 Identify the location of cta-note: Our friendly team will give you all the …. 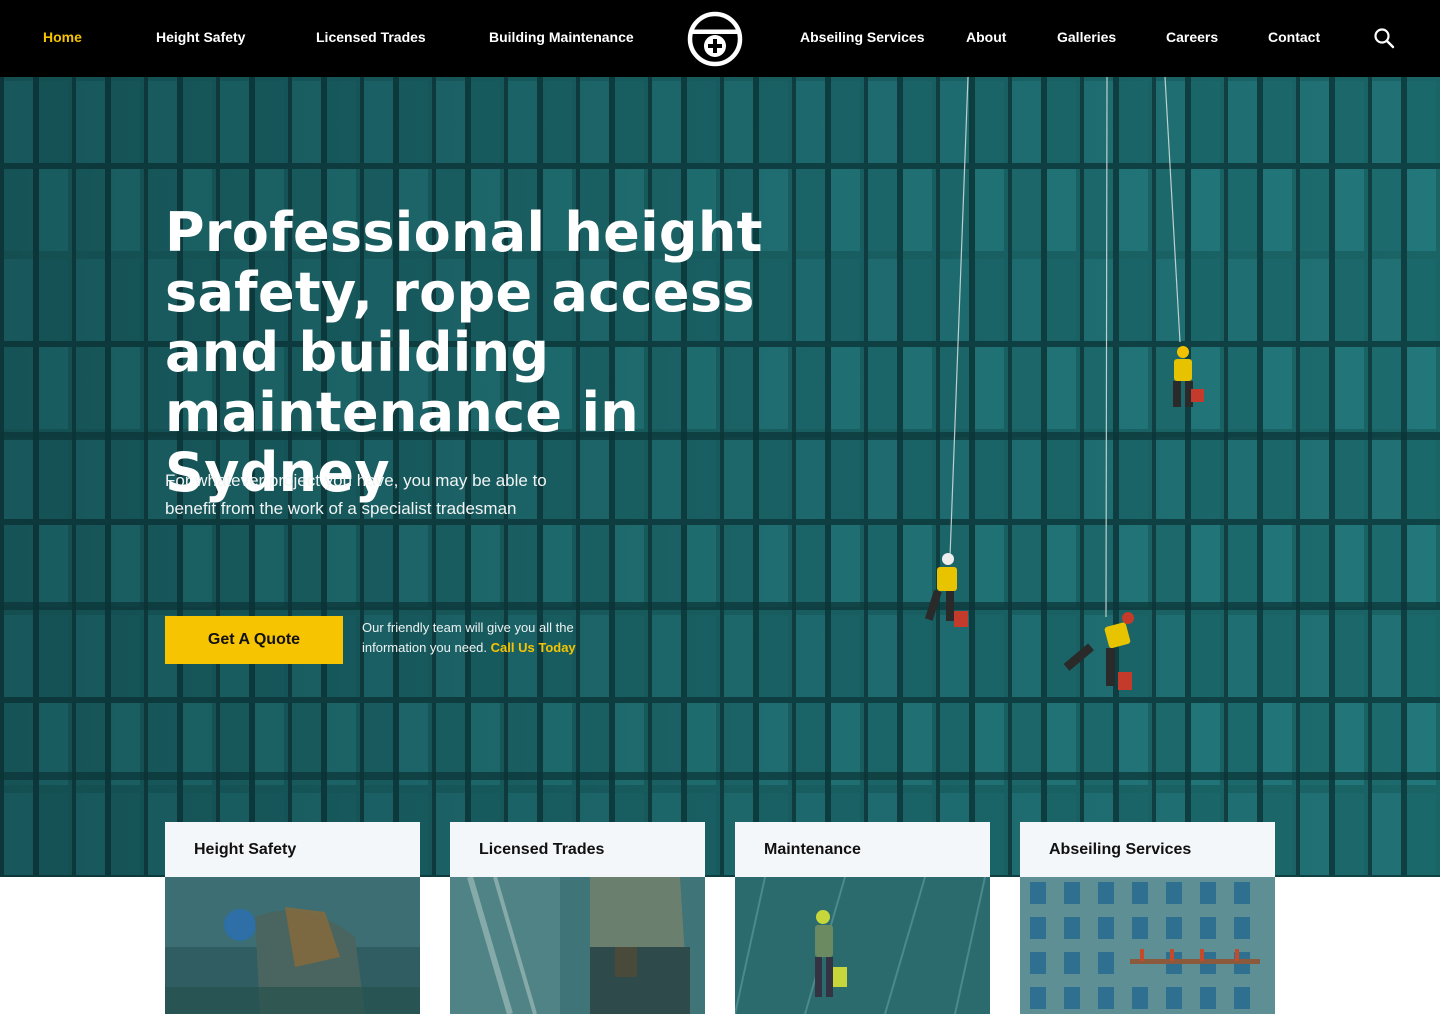
(487, 638).